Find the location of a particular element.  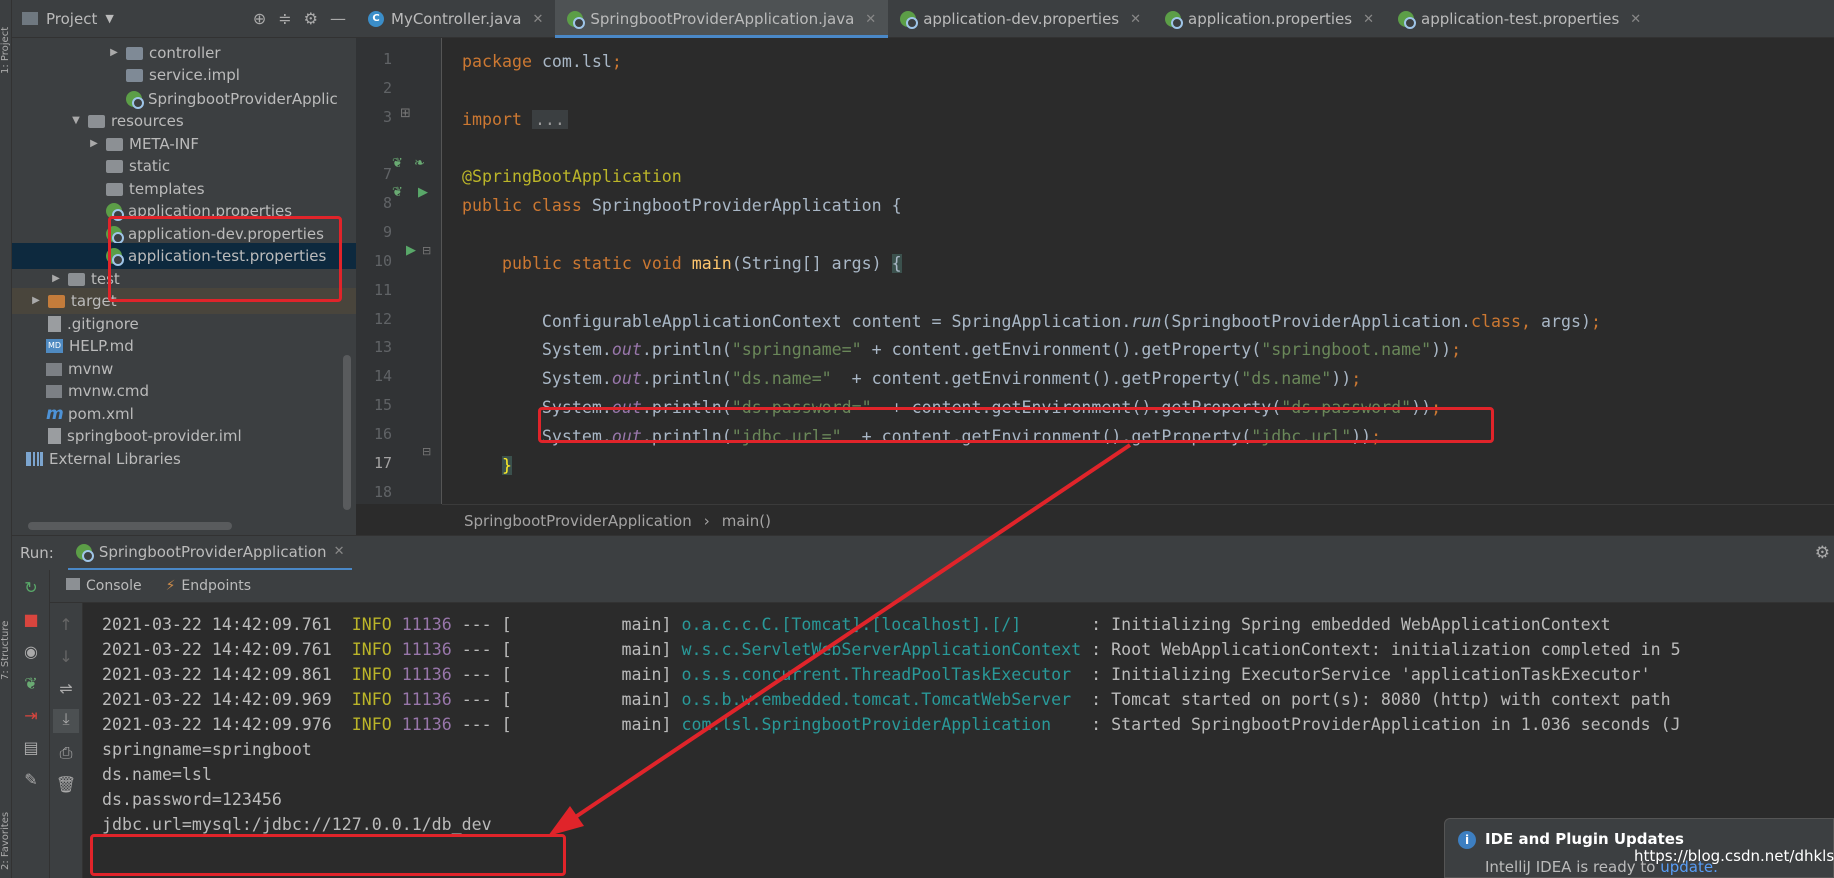

annotation-arrow is located at coordinates (840, 639).